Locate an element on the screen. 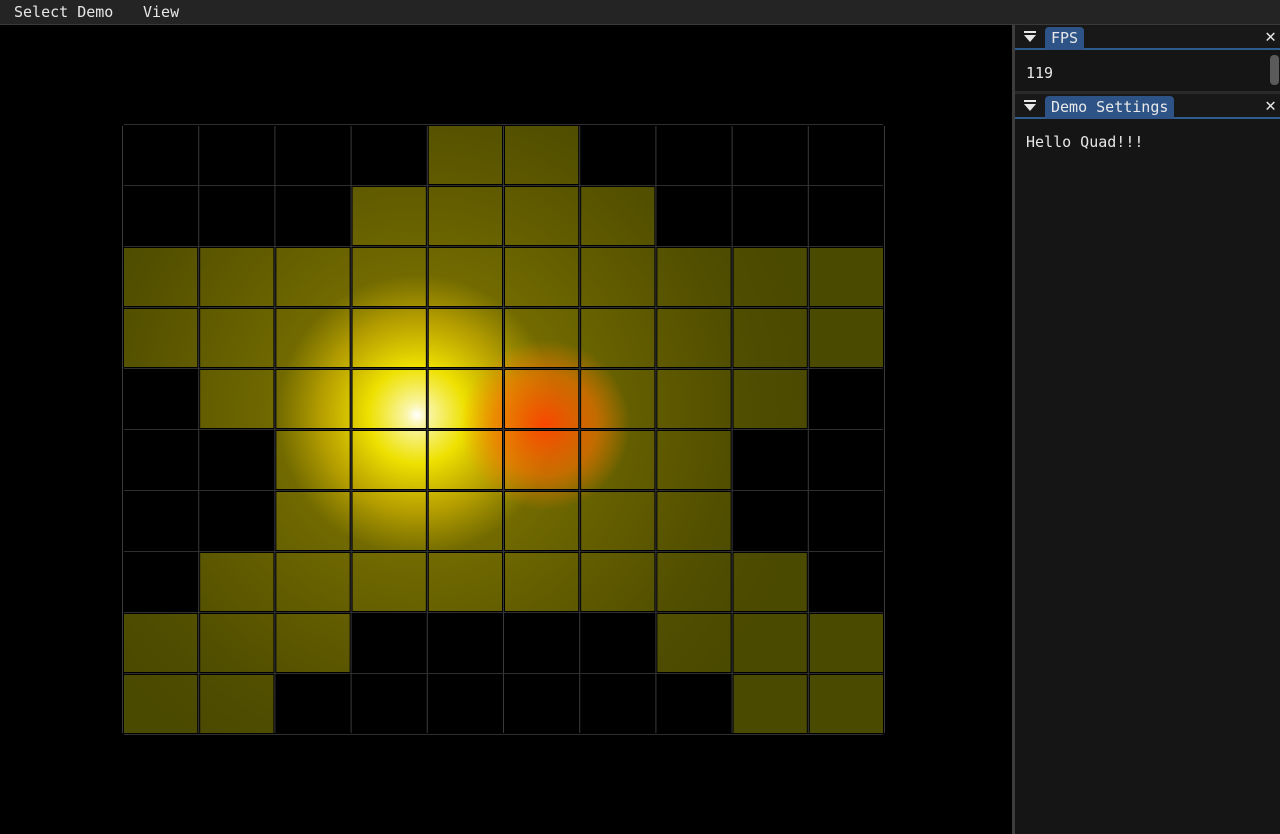  scrollbar is located at coordinates (1274, 70).